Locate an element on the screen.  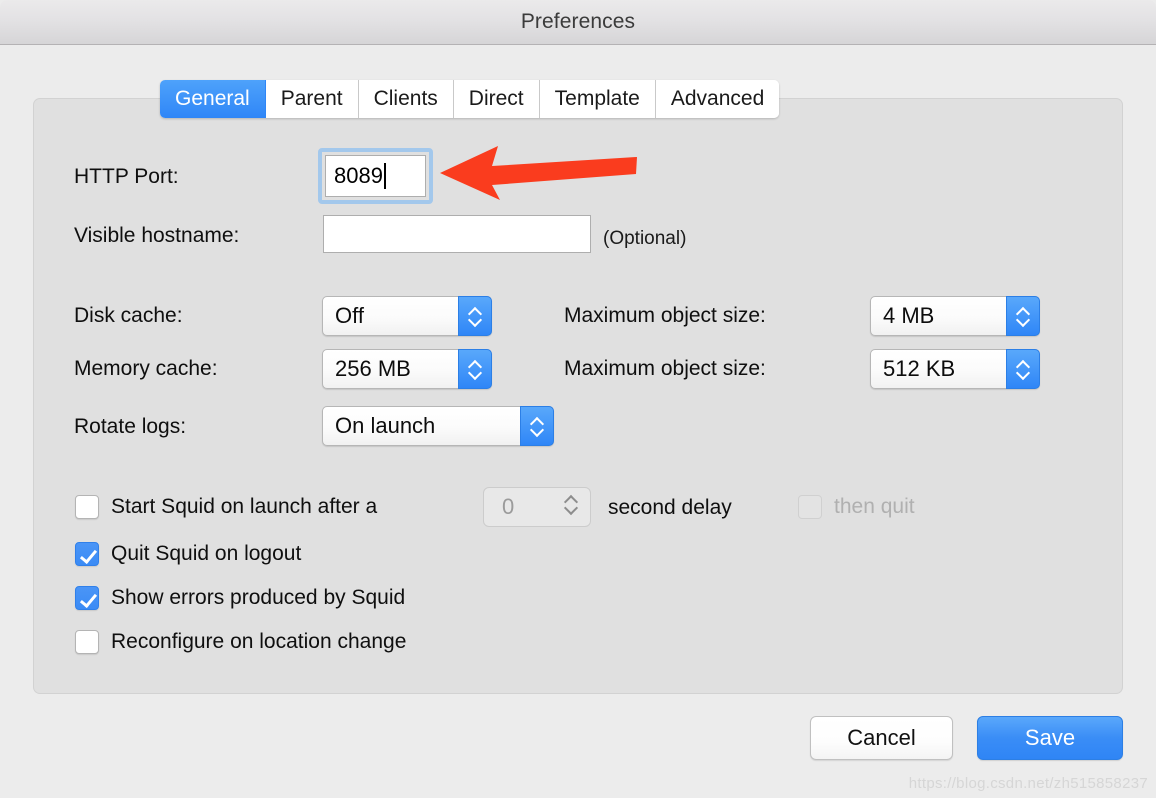
launch-delay-stepper: 0 is located at coordinates (537, 507).